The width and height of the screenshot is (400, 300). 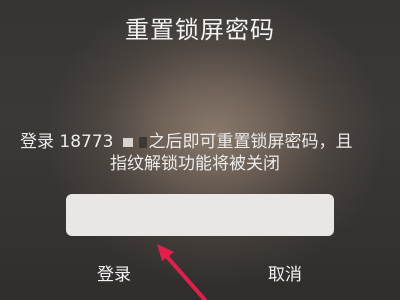 What do you see at coordinates (200, 215) in the screenshot?
I see `password-input` at bounding box center [200, 215].